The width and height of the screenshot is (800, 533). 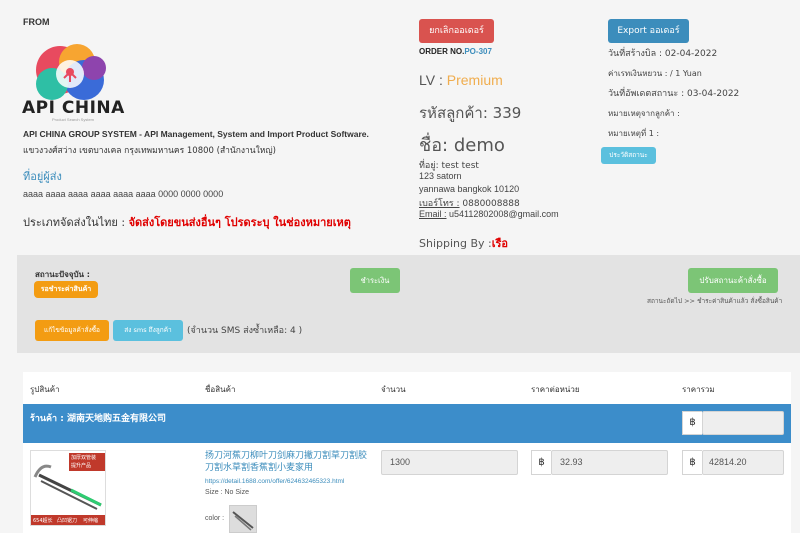 What do you see at coordinates (491, 204) in the screenshot?
I see `customer-phone-value: 0880008888` at bounding box center [491, 204].